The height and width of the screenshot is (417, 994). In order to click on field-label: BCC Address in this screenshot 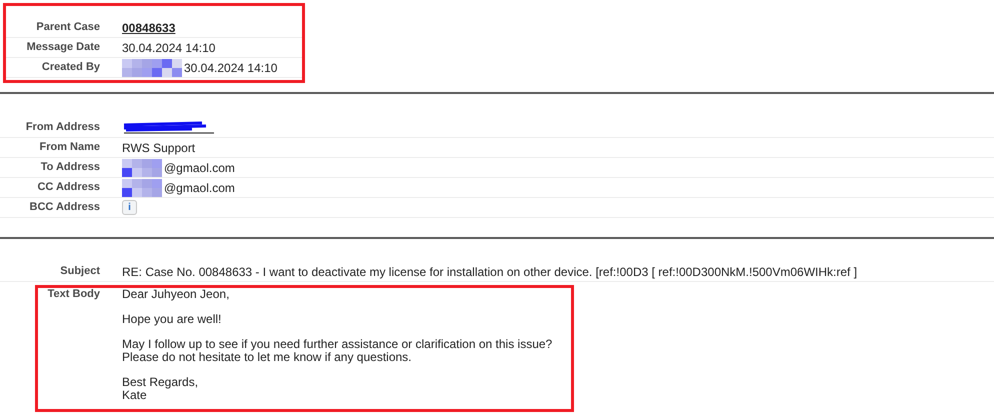, I will do `click(64, 207)`.